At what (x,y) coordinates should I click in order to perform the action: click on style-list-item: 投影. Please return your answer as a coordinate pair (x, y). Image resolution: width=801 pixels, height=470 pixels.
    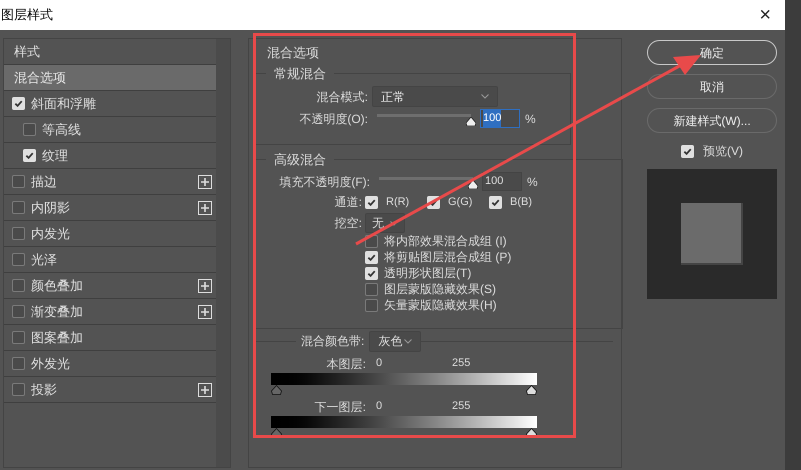
    Looking at the image, I should click on (110, 390).